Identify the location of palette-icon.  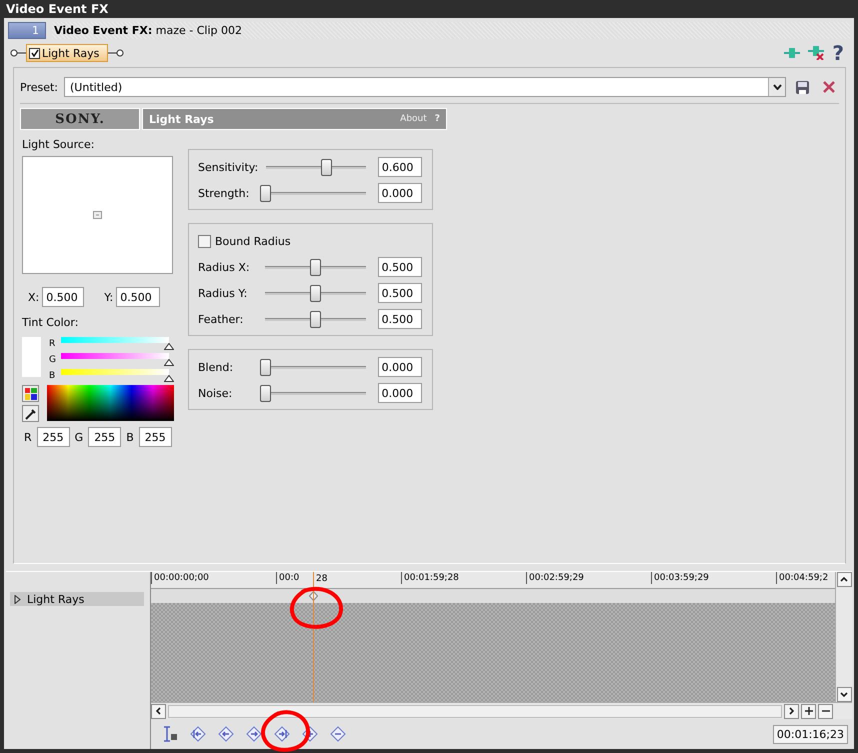
(30, 393).